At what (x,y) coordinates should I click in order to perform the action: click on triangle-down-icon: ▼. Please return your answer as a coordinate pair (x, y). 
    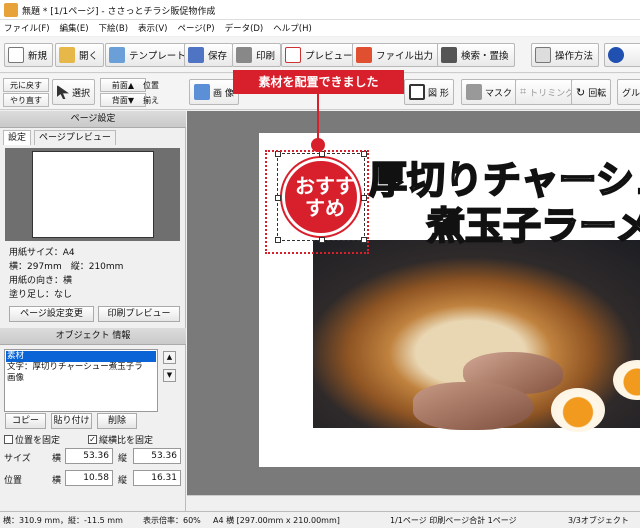
    Looking at the image, I should click on (169, 375).